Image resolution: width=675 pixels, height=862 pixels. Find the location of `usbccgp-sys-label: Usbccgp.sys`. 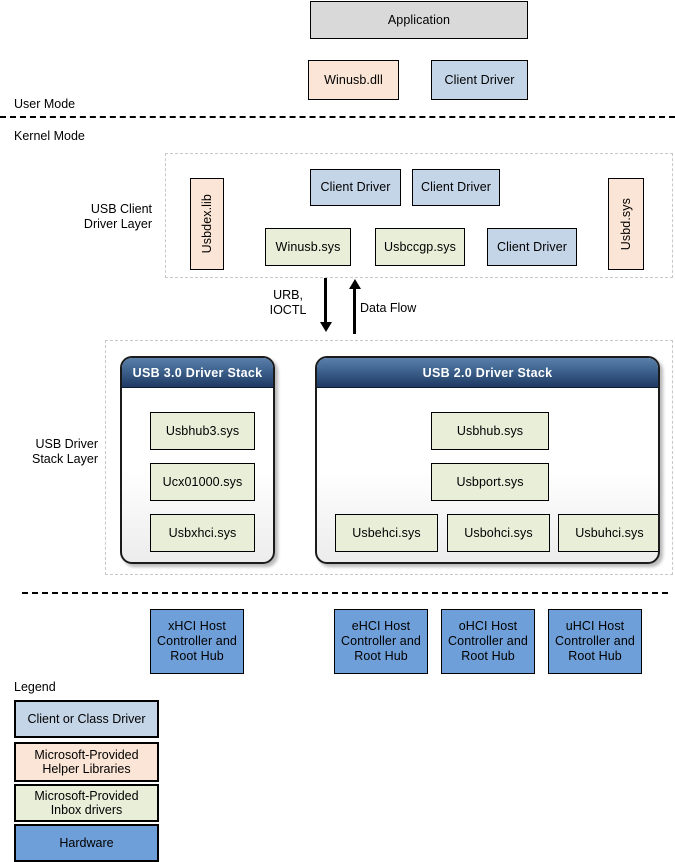

usbccgp-sys-label: Usbccgp.sys is located at coordinates (420, 246).